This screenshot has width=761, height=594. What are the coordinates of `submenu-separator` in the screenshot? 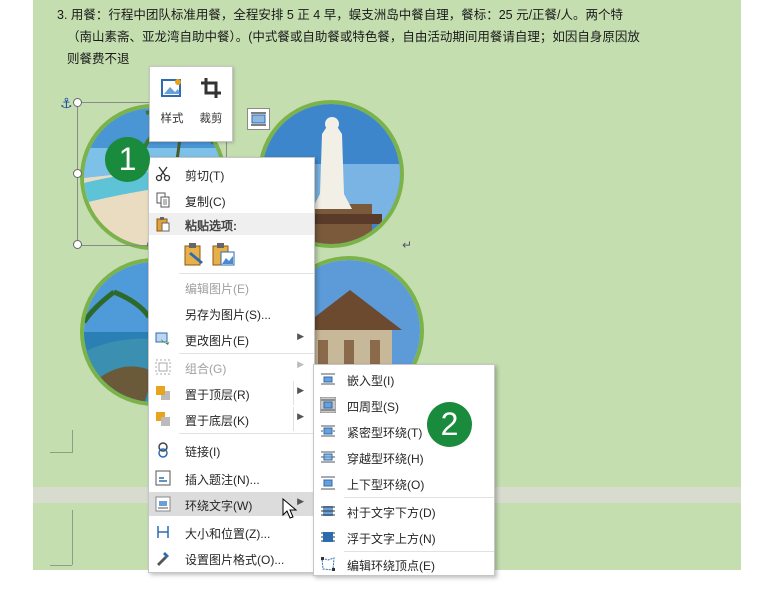 It's located at (419, 497).